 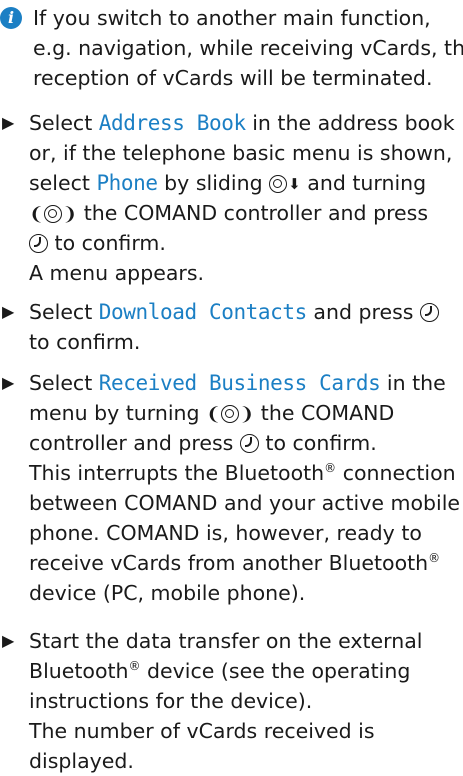 I want to click on step-3-line-1: Select Received Business Cards in the, so click(x=237, y=383).